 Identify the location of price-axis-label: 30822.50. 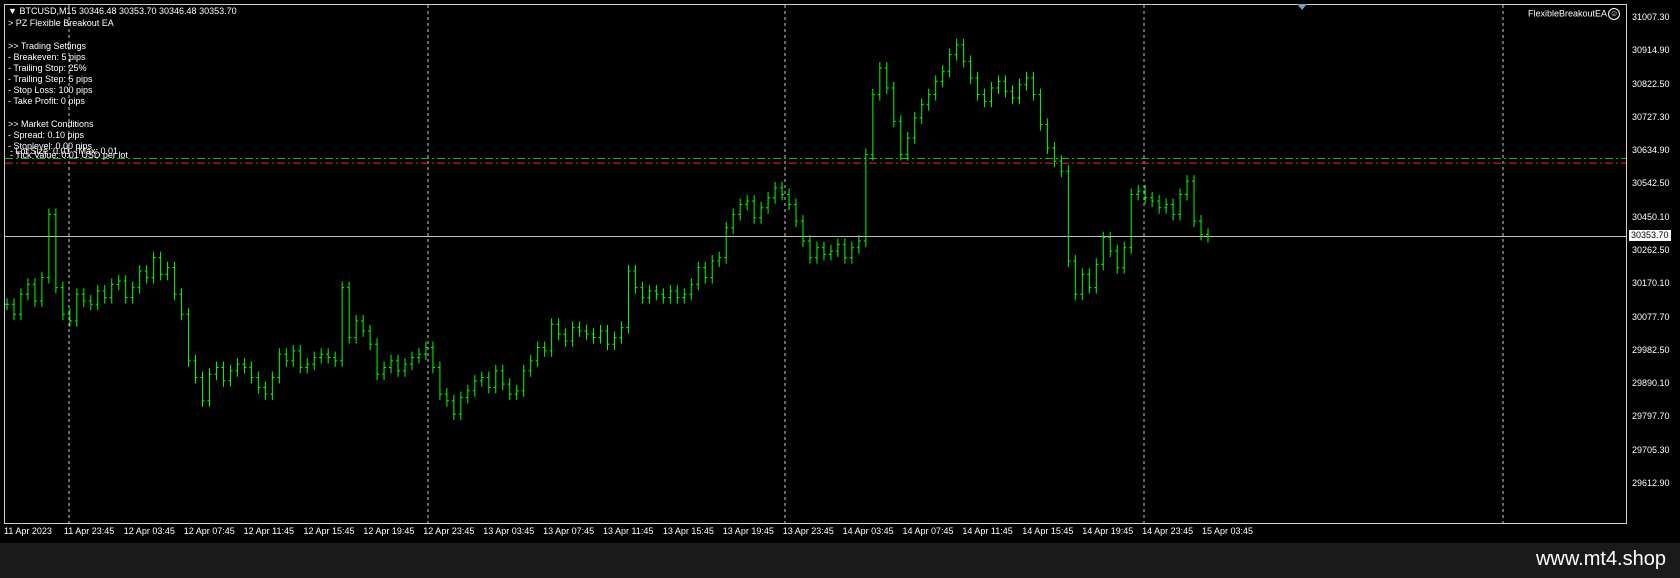
(1651, 83).